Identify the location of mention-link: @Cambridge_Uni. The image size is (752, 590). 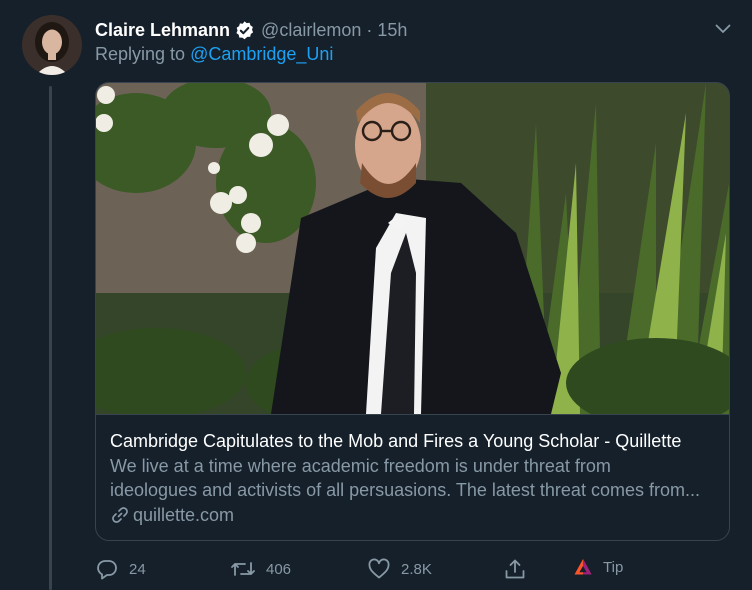
(261, 54).